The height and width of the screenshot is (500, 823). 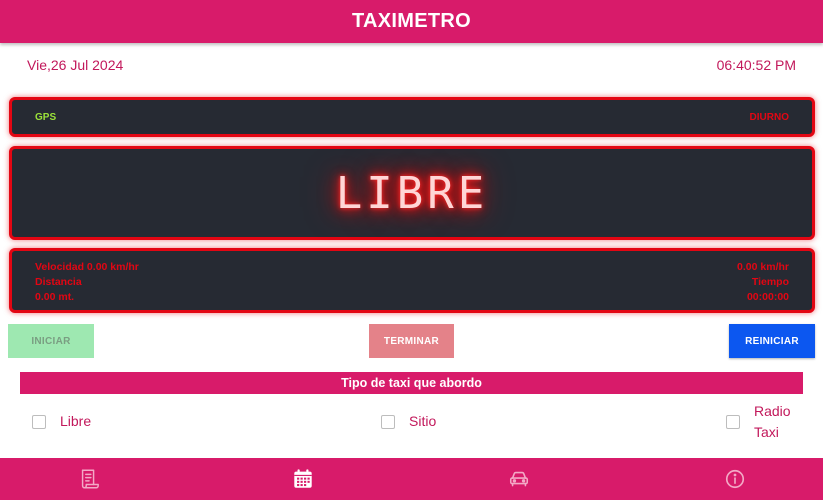 I want to click on taxi-type-title: Tipo de taxi que abordo, so click(x=411, y=383).